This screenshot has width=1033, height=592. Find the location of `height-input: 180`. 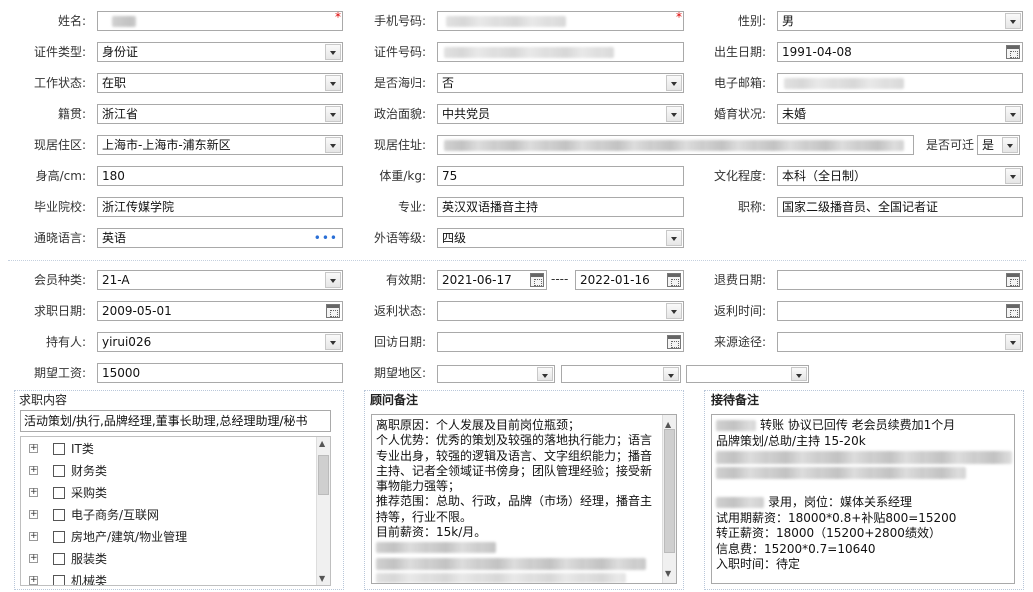

height-input: 180 is located at coordinates (220, 176).